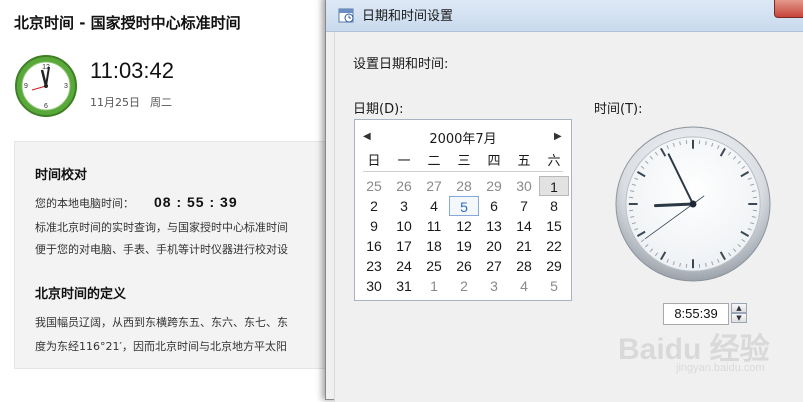 The height and width of the screenshot is (402, 803). What do you see at coordinates (494, 162) in the screenshot?
I see `weekday-label: 四` at bounding box center [494, 162].